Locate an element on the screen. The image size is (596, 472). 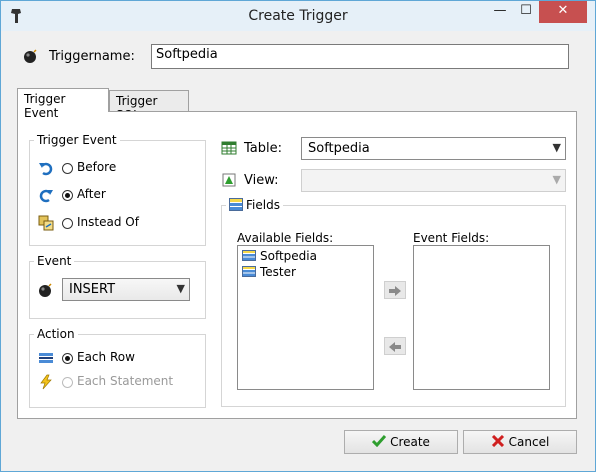
trigger-bomb-icon is located at coordinates (30, 56).